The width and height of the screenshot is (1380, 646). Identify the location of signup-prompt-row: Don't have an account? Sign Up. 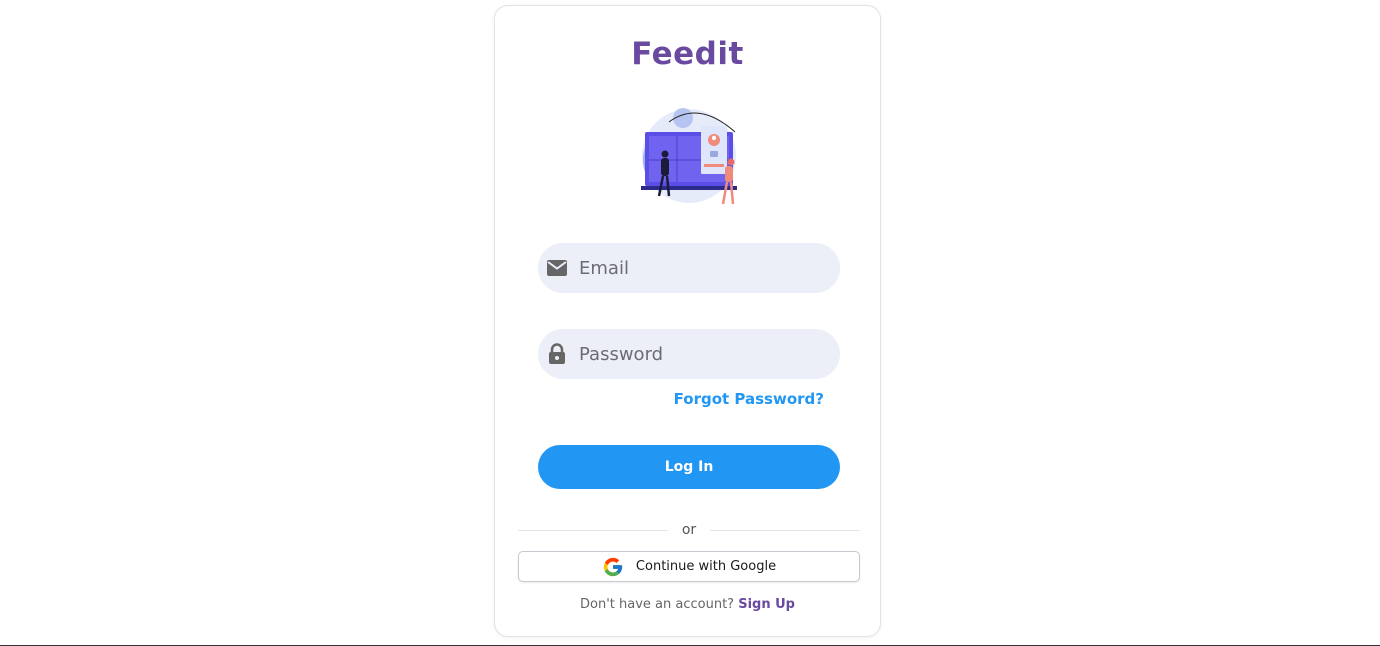
(687, 604).